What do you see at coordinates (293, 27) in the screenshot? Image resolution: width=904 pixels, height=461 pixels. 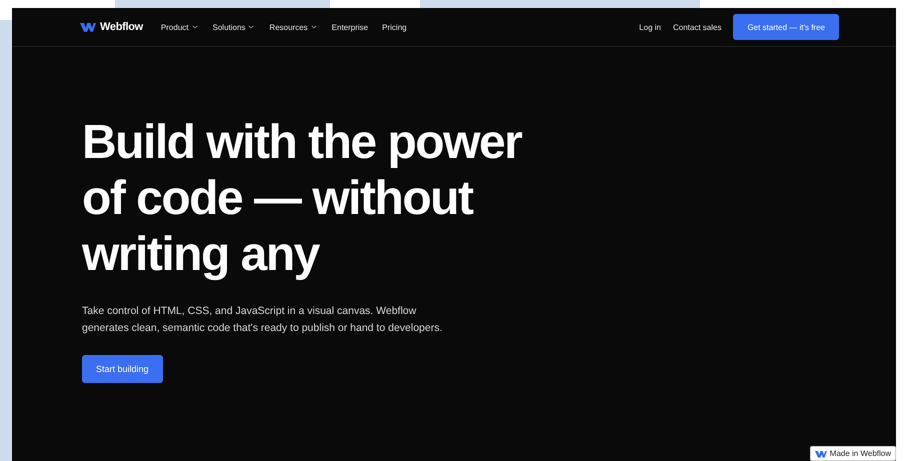 I see `nav-link: Resources` at bounding box center [293, 27].